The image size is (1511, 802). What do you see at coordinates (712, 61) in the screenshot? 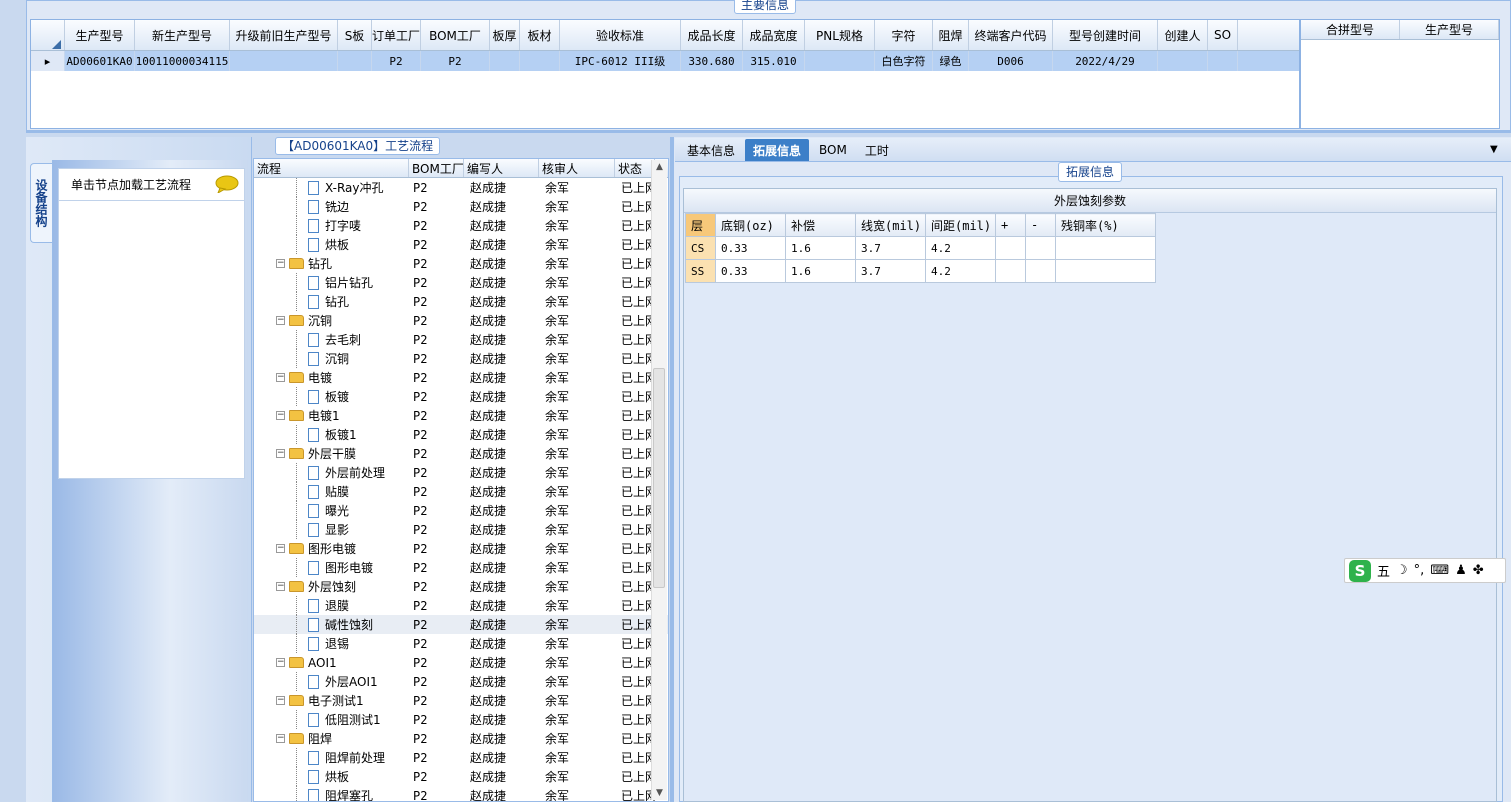
I see `main-cell: 330.680` at bounding box center [712, 61].